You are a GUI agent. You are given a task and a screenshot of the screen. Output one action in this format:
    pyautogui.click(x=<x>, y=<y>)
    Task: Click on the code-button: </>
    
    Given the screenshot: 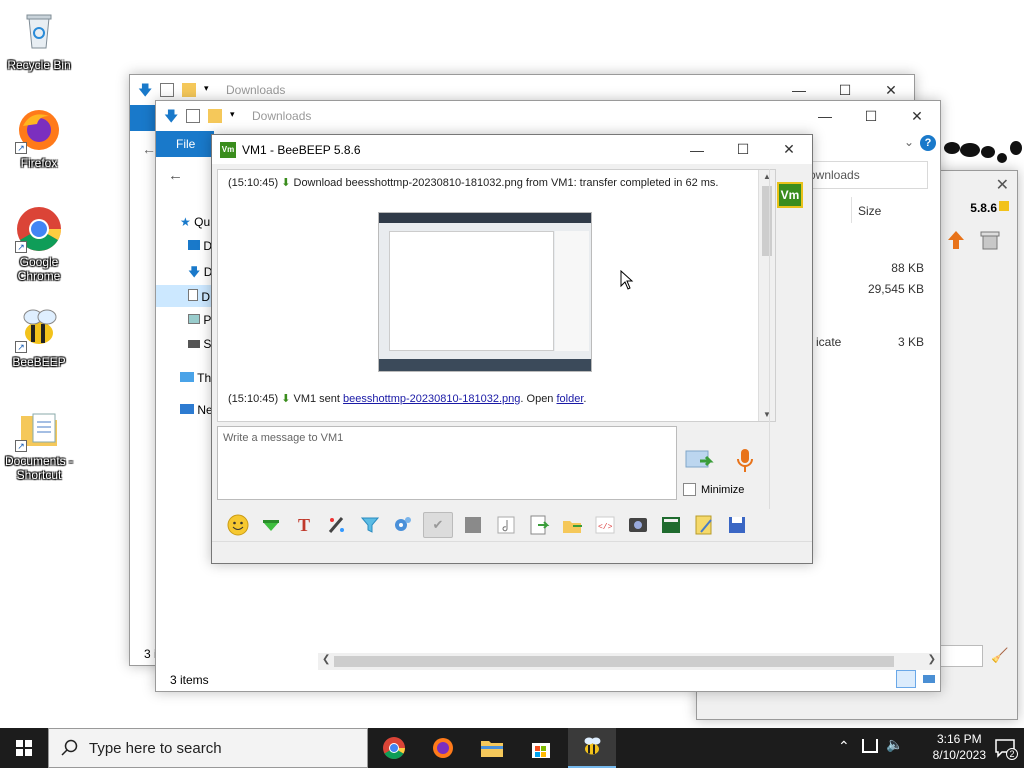 What is the action you would take?
    pyautogui.click(x=605, y=525)
    